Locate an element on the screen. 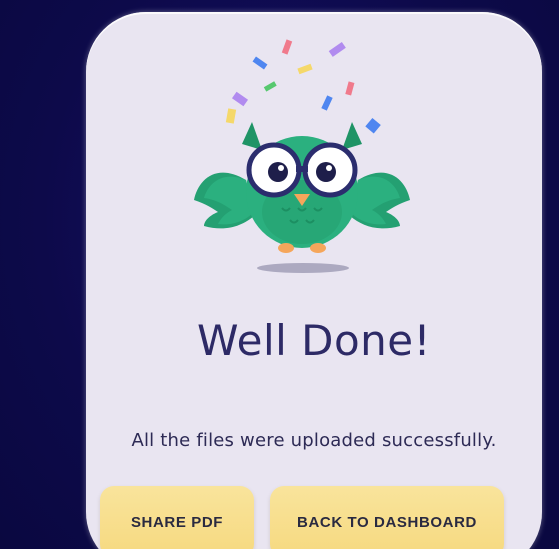 This screenshot has height=549, width=559. dialog-title: Well Done! is located at coordinates (314, 340).